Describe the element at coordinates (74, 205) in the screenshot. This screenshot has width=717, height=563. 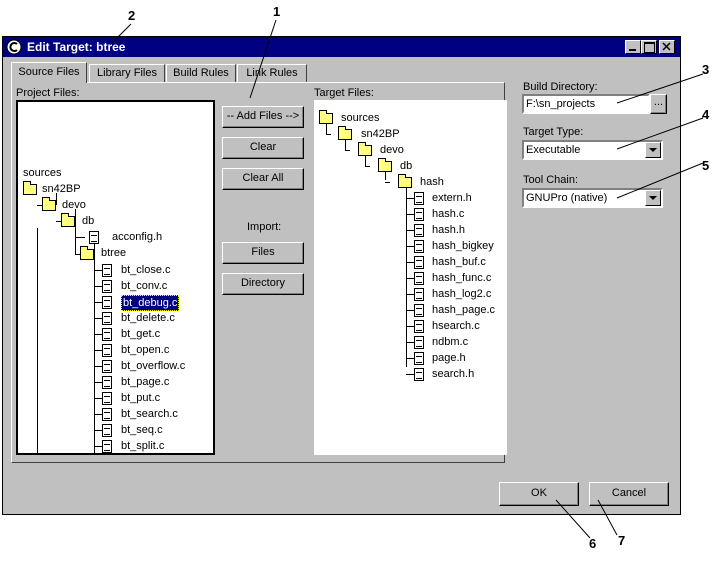
I see `tree-node-devo: devo` at that location.